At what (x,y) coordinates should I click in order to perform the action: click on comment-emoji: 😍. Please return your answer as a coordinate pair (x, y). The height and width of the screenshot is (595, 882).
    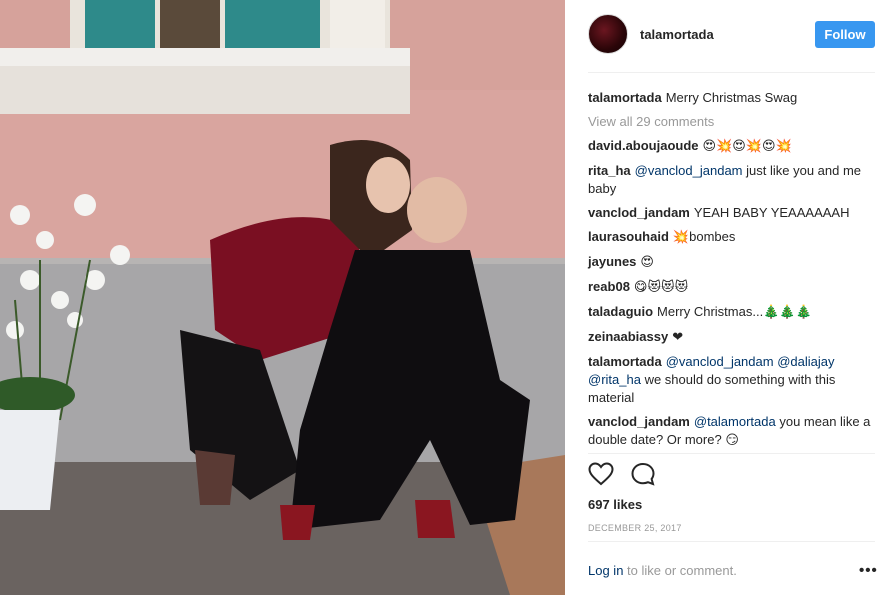
    Looking at the image, I should click on (647, 262).